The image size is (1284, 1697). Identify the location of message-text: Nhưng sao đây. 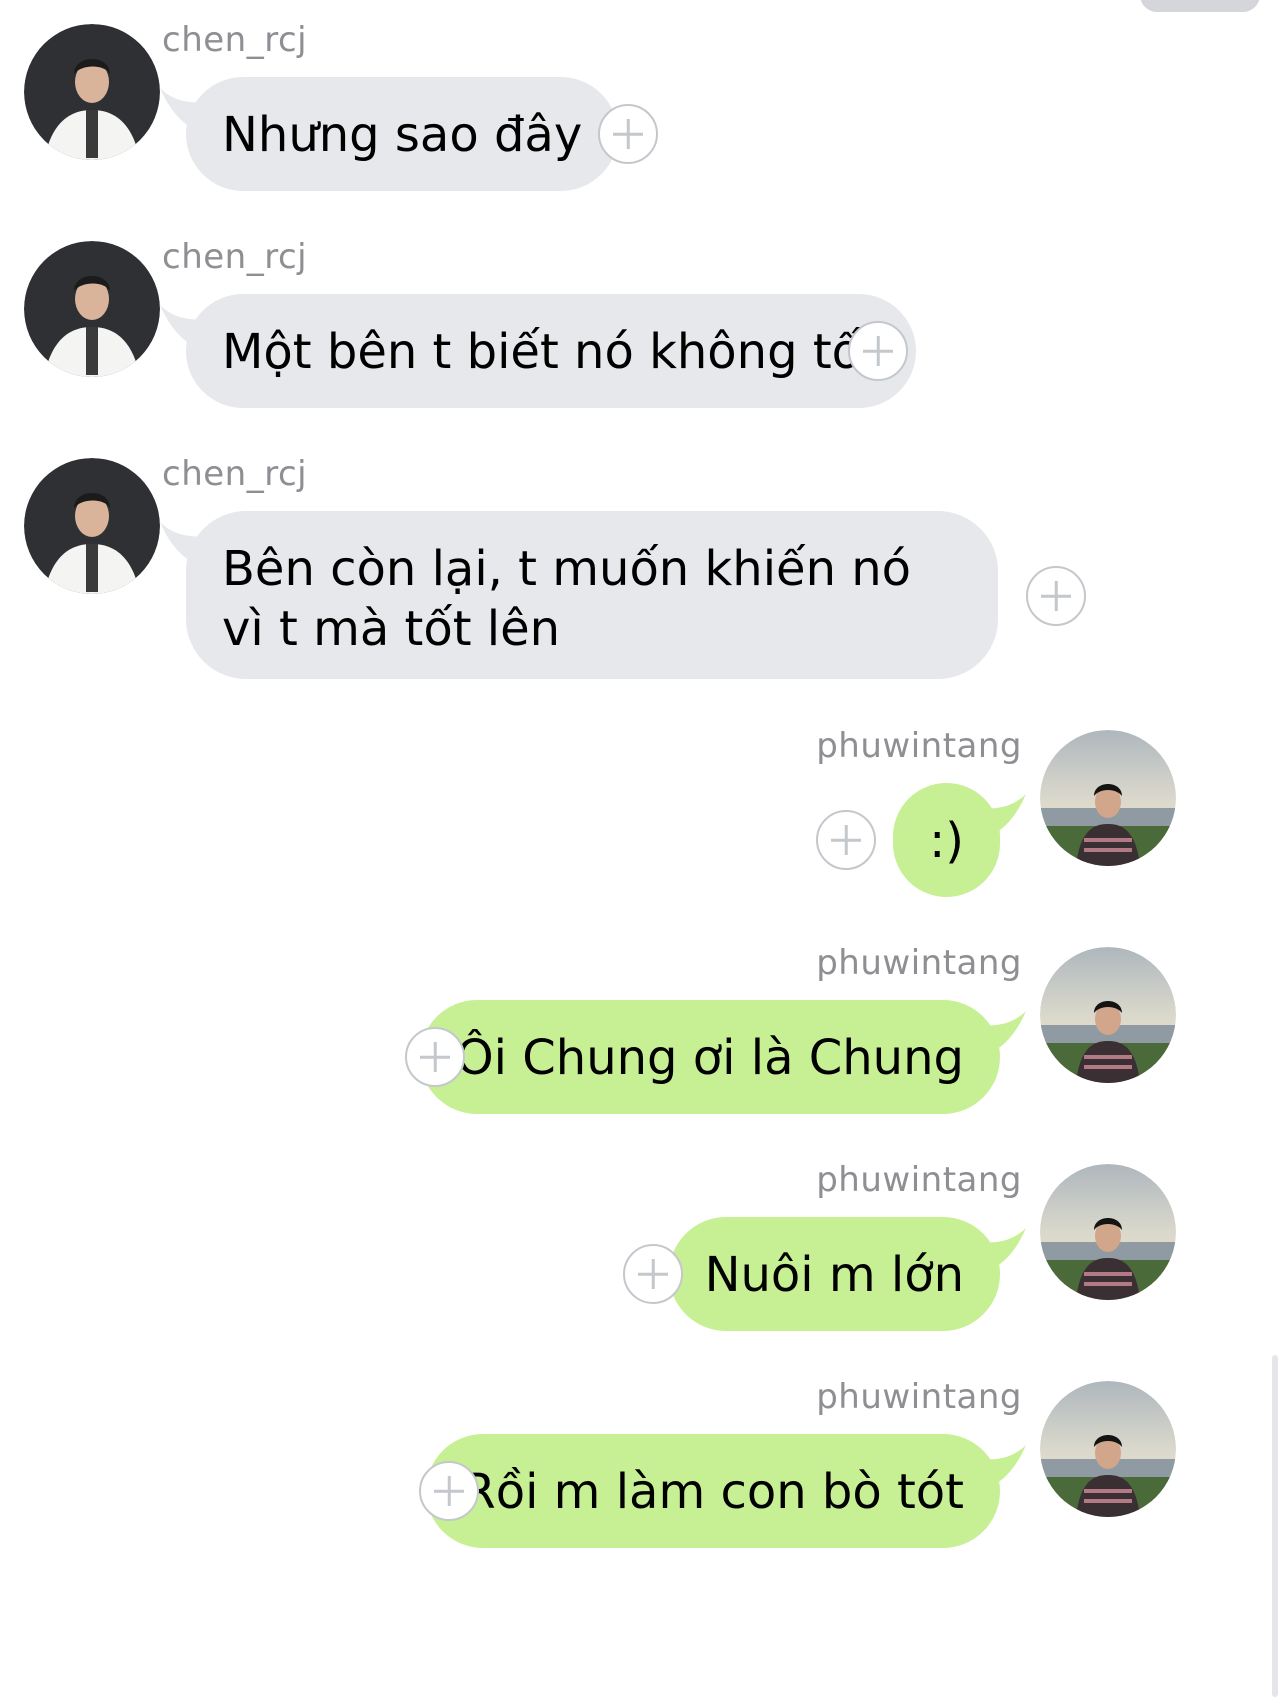
(402, 135).